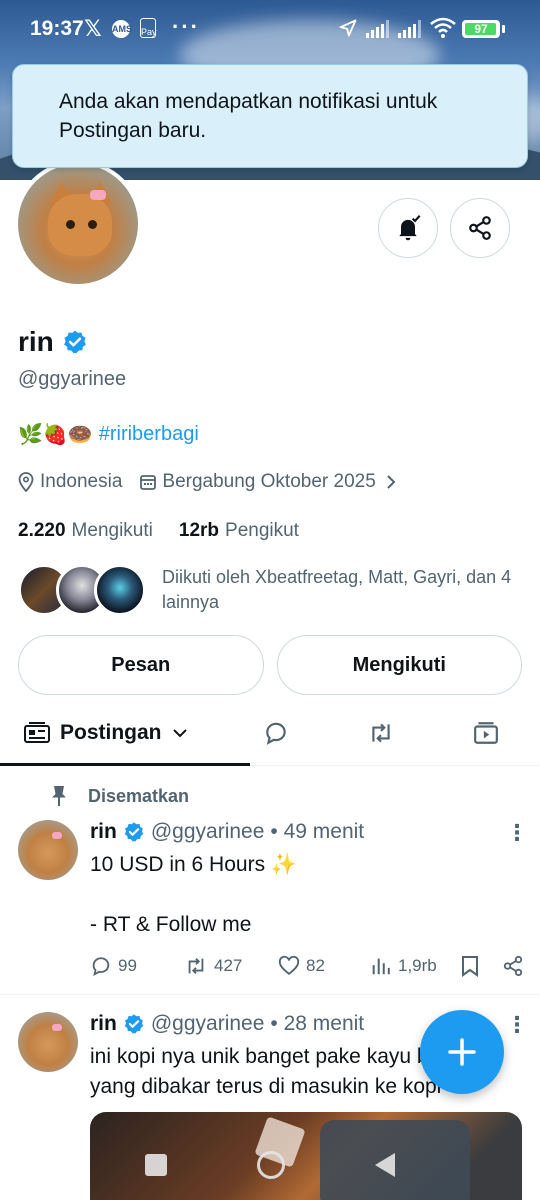  Describe the element at coordinates (59, 796) in the screenshot. I see `pin-icon` at that location.